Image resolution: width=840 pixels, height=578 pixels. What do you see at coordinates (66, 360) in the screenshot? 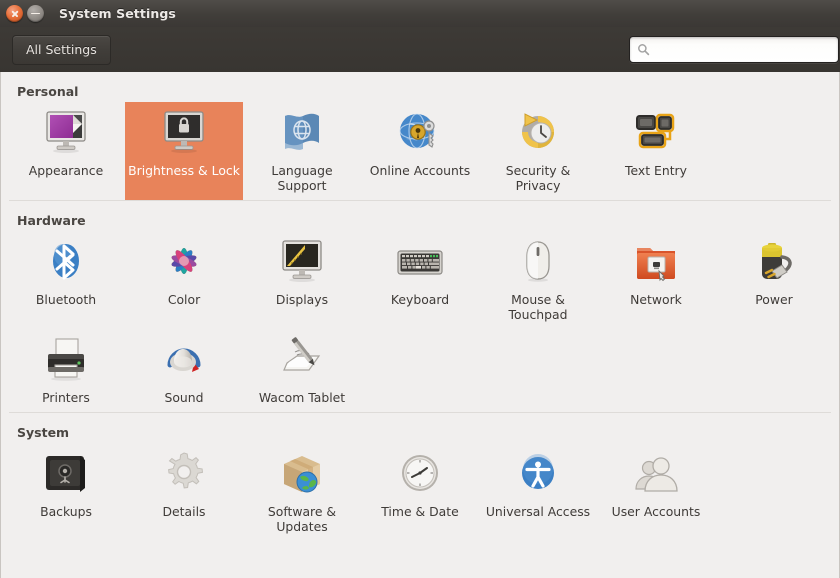
I see `printers-icon` at bounding box center [66, 360].